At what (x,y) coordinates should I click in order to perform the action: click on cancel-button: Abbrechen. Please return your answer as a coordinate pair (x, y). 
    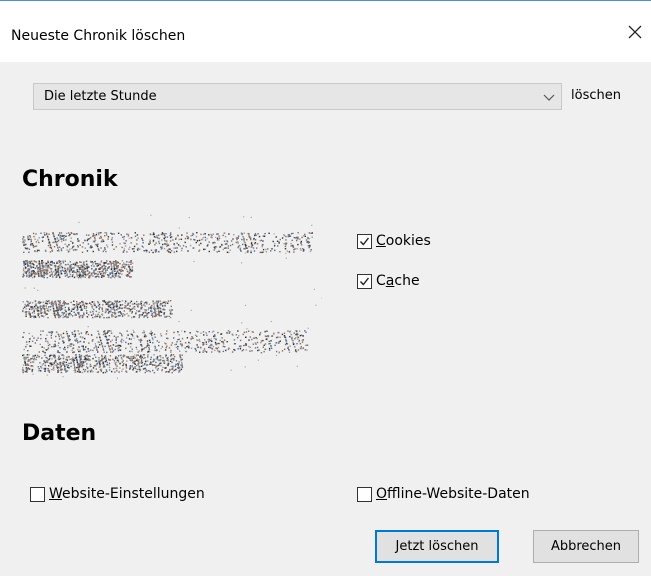
    Looking at the image, I should click on (586, 546).